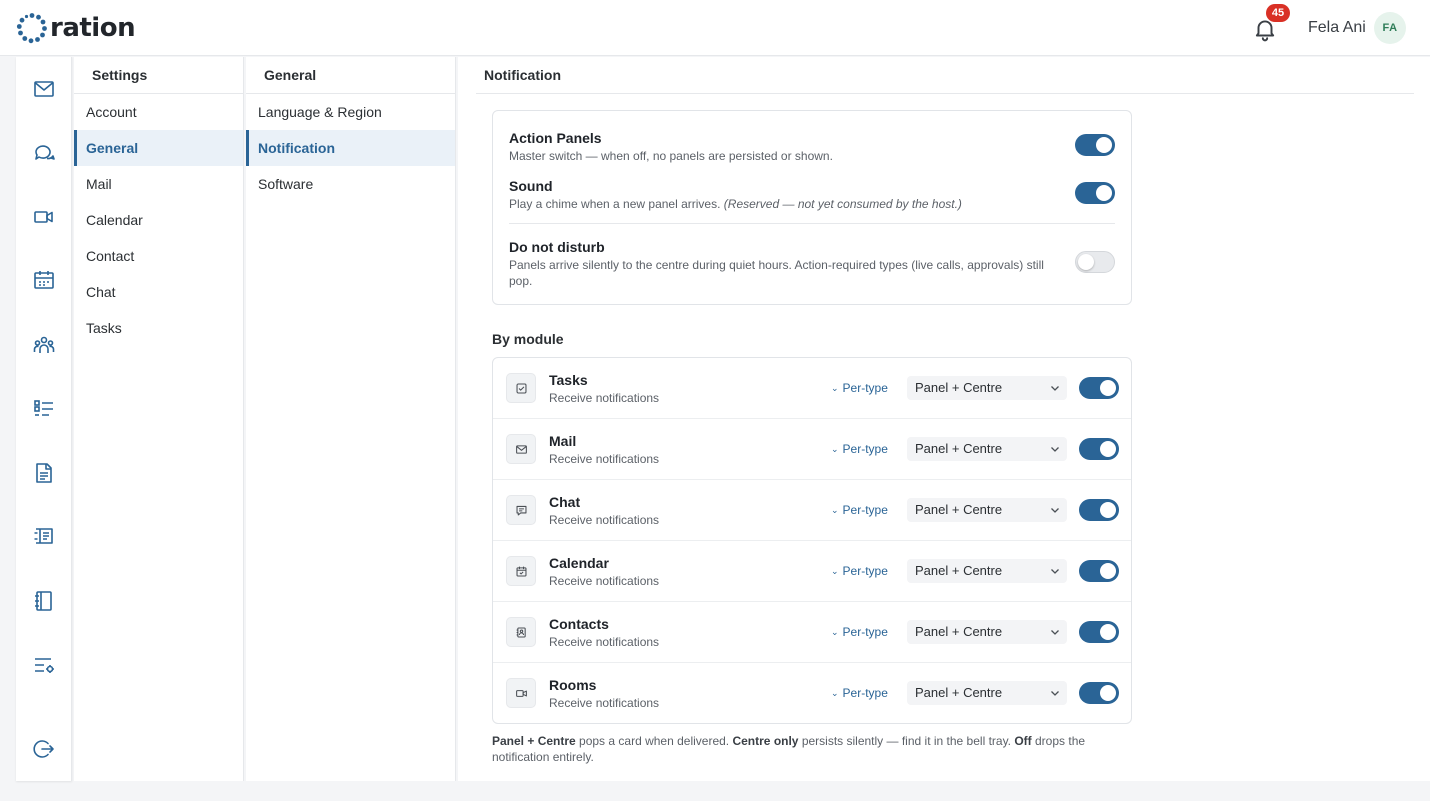  Describe the element at coordinates (1095, 145) in the screenshot. I see `action-panels-toggle` at that location.